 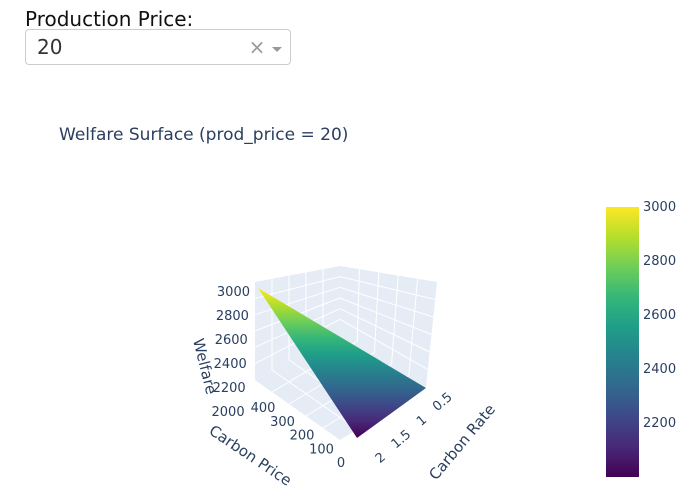 I want to click on welfare-axis-ticks: 200022002400260028003000, so click(x=231, y=352).